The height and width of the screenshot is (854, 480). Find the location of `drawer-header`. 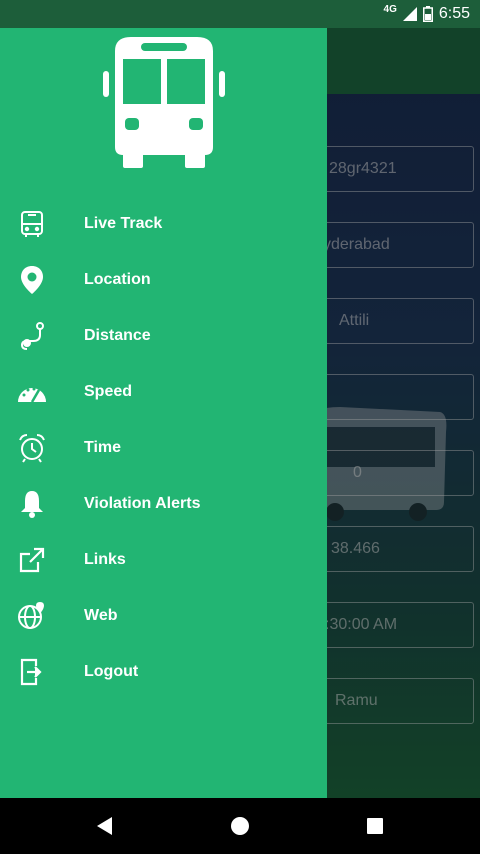

drawer-header is located at coordinates (163, 113).